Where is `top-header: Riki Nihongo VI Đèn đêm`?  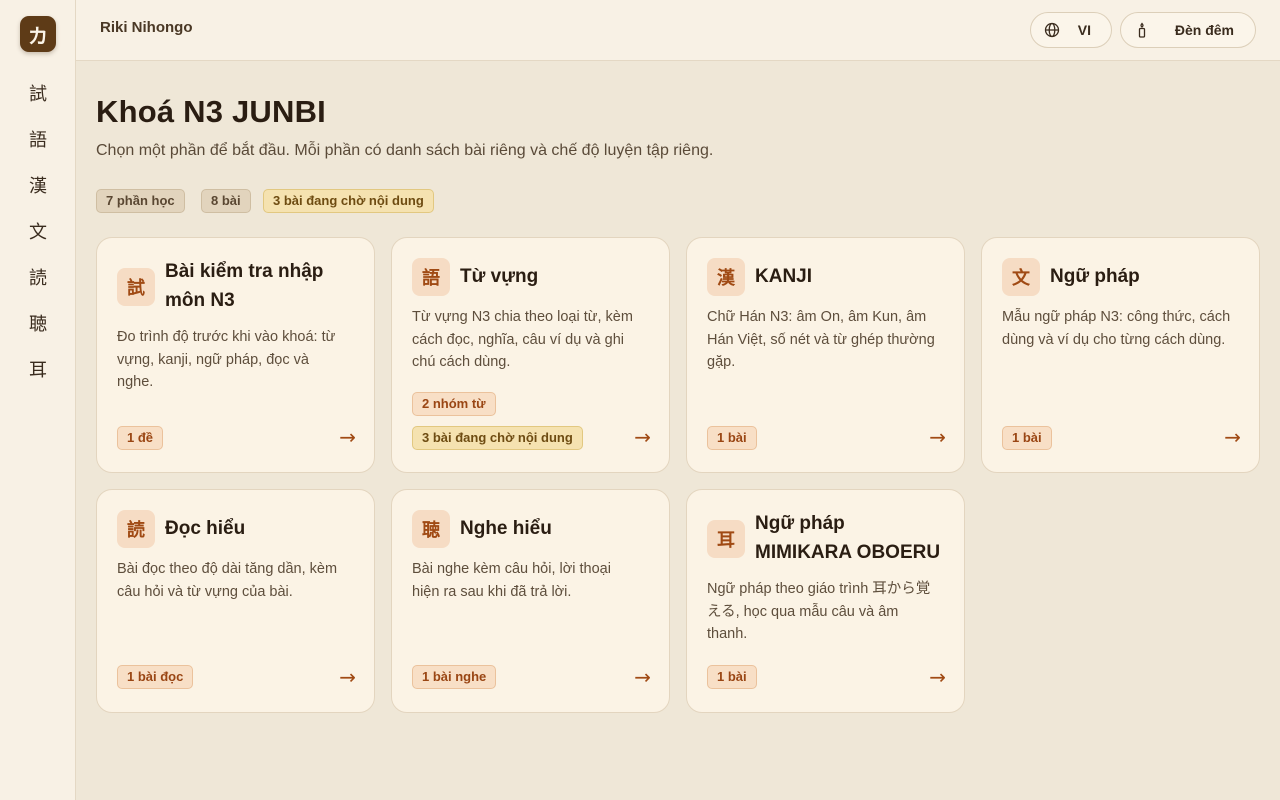 top-header: Riki Nihongo VI Đèn đêm is located at coordinates (678, 30).